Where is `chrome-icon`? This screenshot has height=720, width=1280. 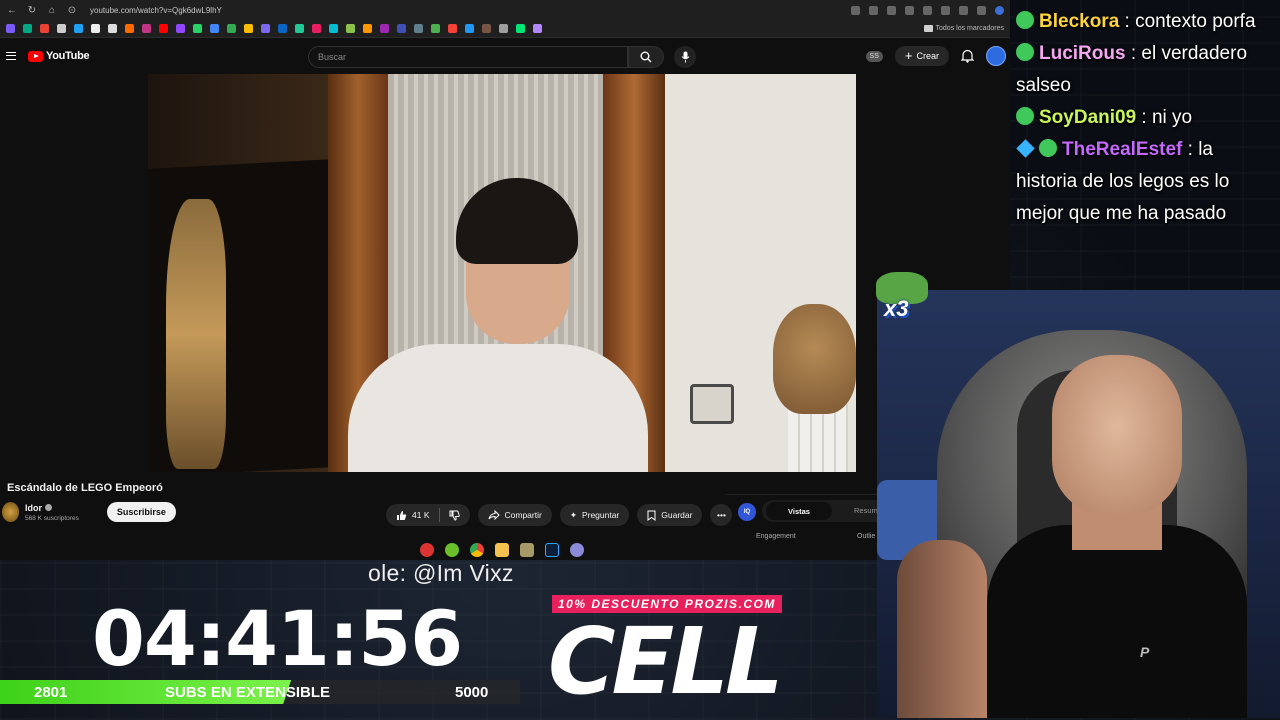 chrome-icon is located at coordinates (477, 550).